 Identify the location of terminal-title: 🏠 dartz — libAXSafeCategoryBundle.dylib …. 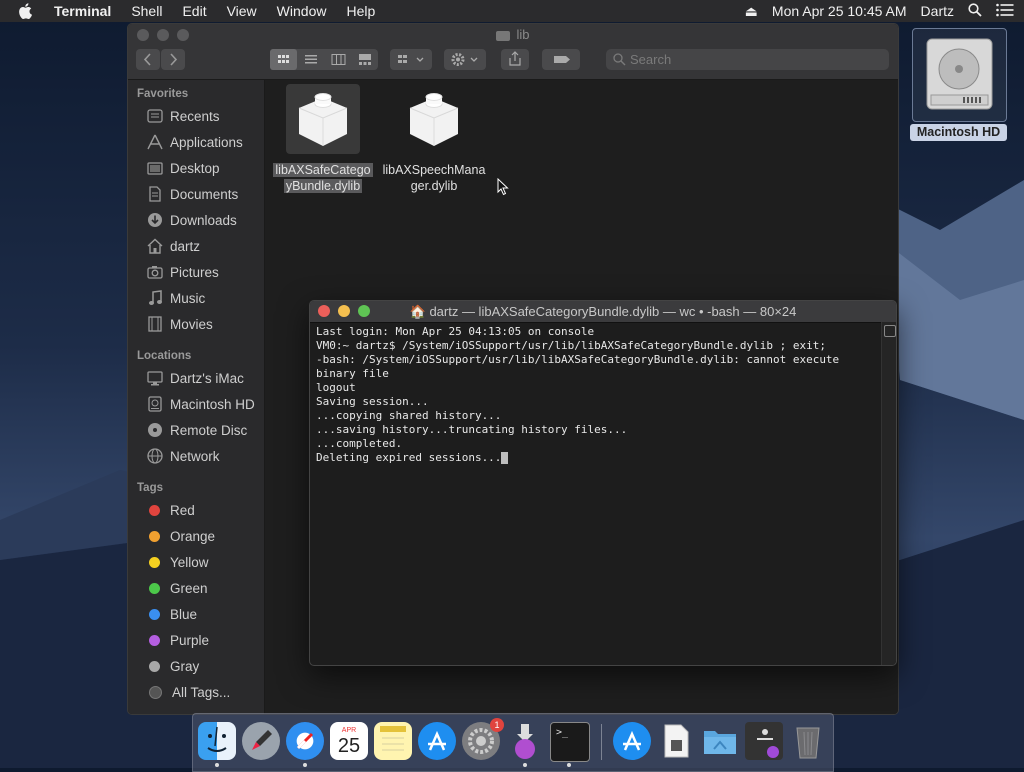
(603, 311).